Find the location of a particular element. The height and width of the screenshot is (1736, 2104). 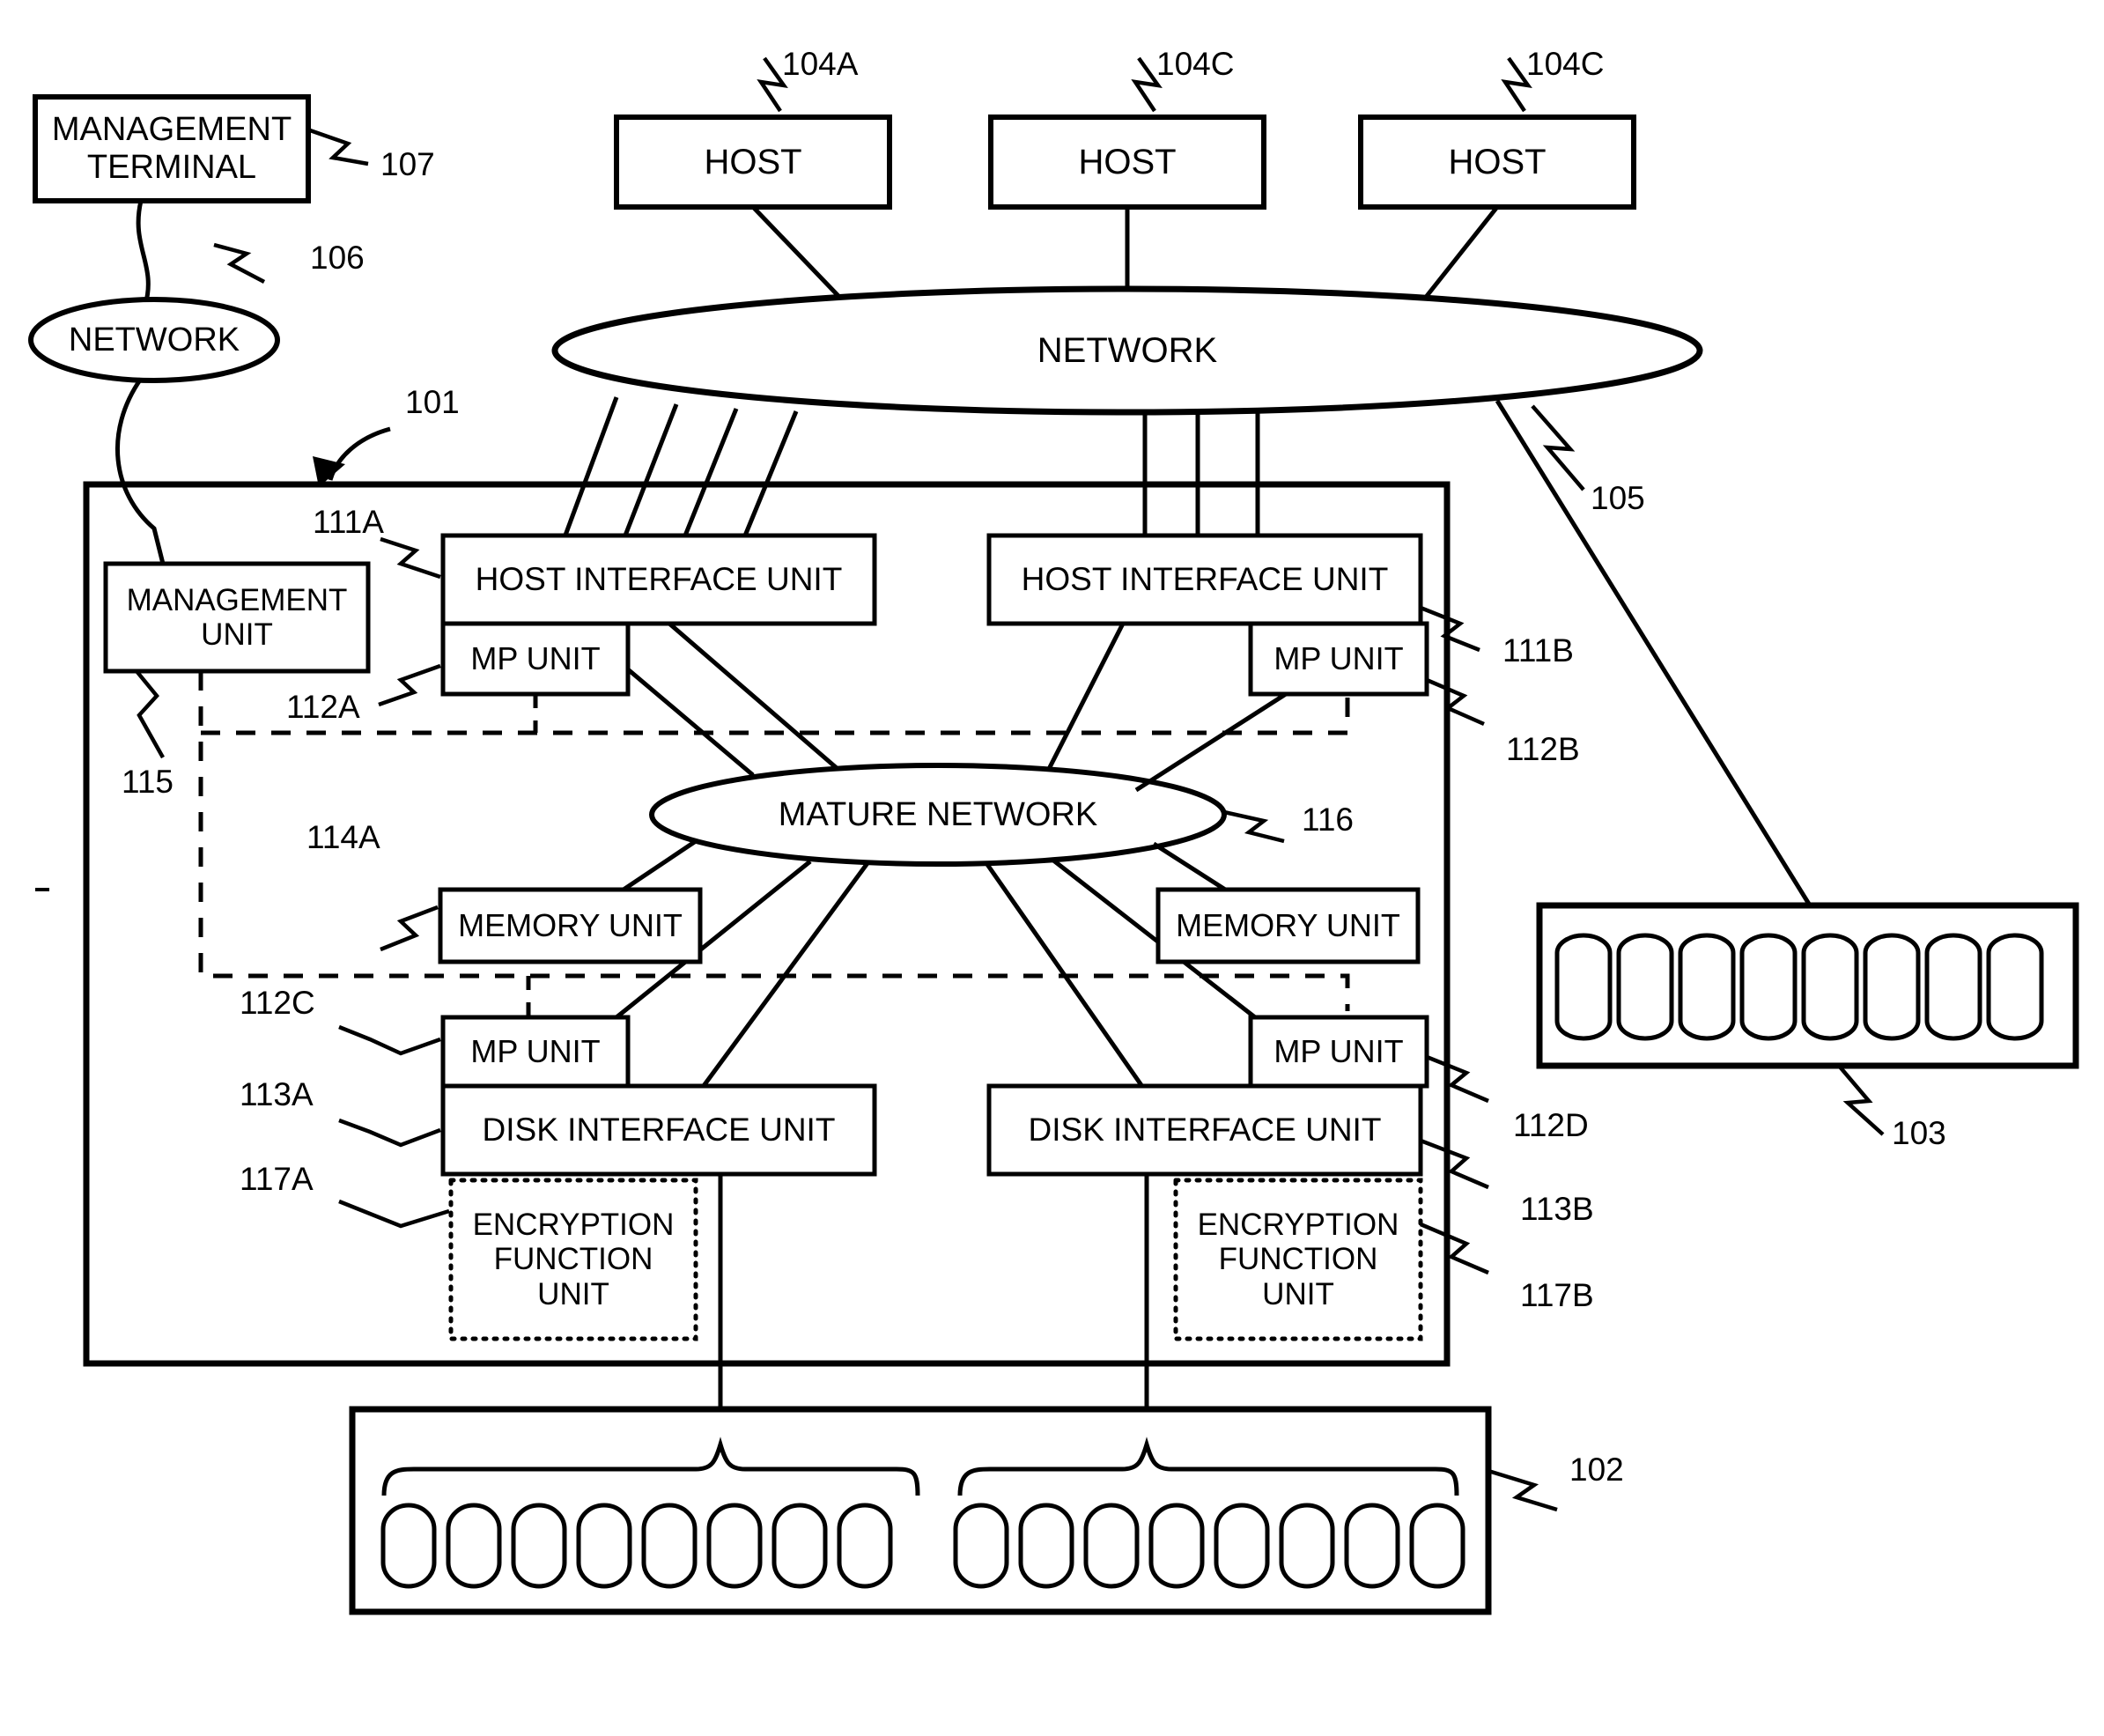

ref-117A: 117A is located at coordinates (277, 1179).